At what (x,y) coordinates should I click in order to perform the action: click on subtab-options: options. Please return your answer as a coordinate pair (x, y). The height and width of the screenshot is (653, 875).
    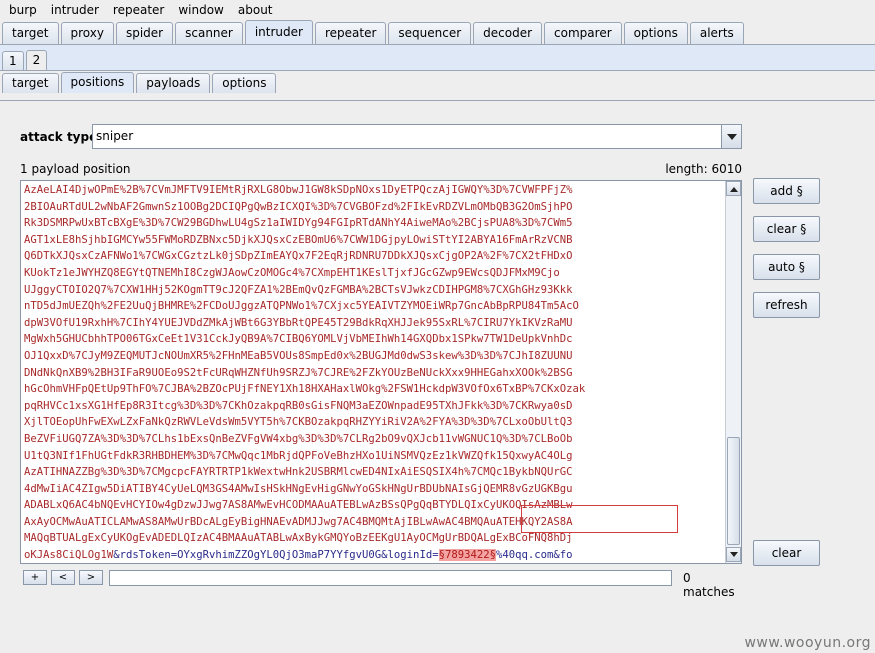
    Looking at the image, I should click on (244, 83).